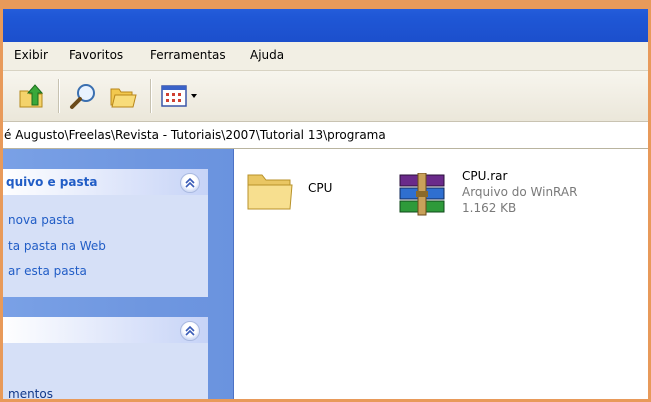 Image resolution: width=651 pixels, height=402 pixels. What do you see at coordinates (270, 192) in the screenshot?
I see `folder-icon` at bounding box center [270, 192].